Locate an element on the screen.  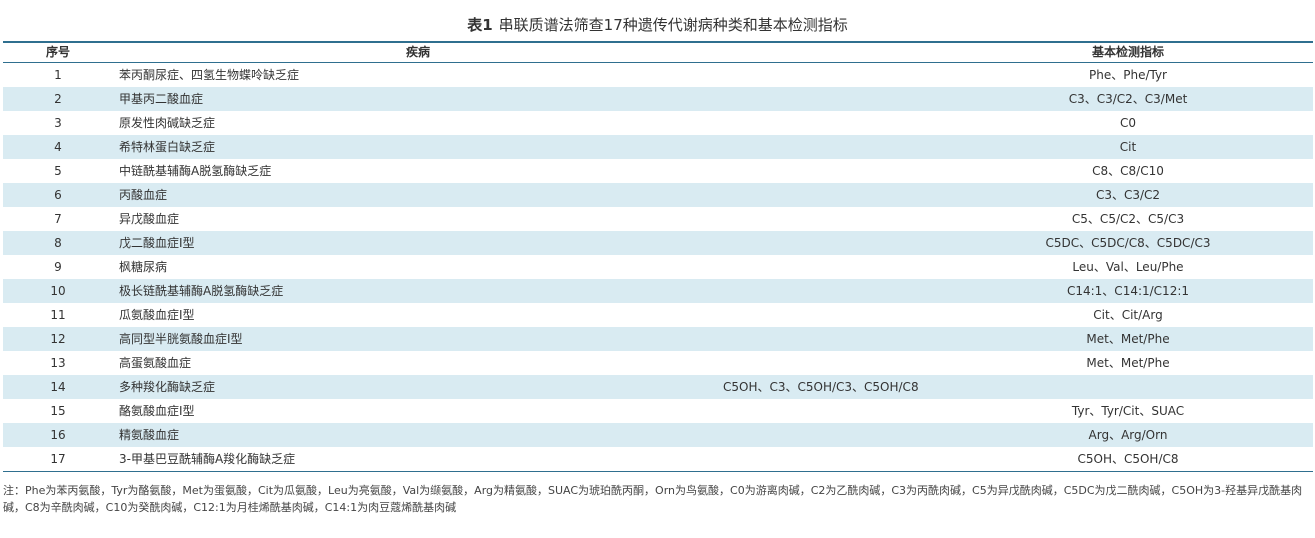
cell-number: 4 is located at coordinates (58, 147).